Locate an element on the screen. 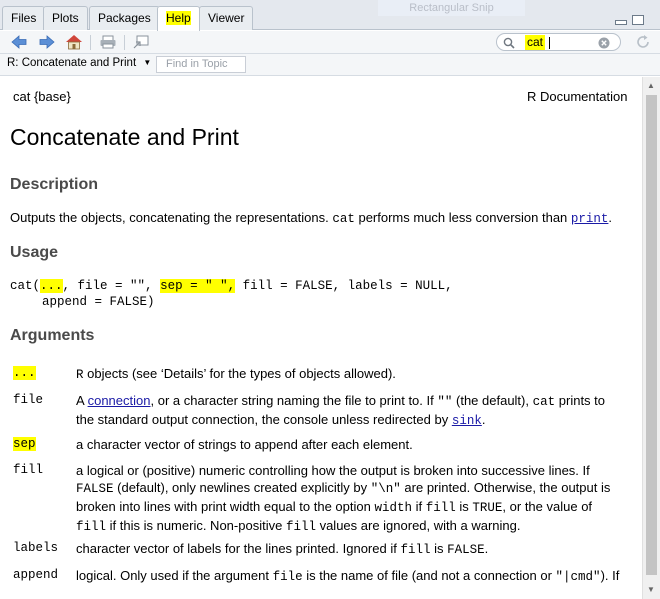 Image resolution: width=660 pixels, height=599 pixels. tab-help: Help is located at coordinates (178, 18).